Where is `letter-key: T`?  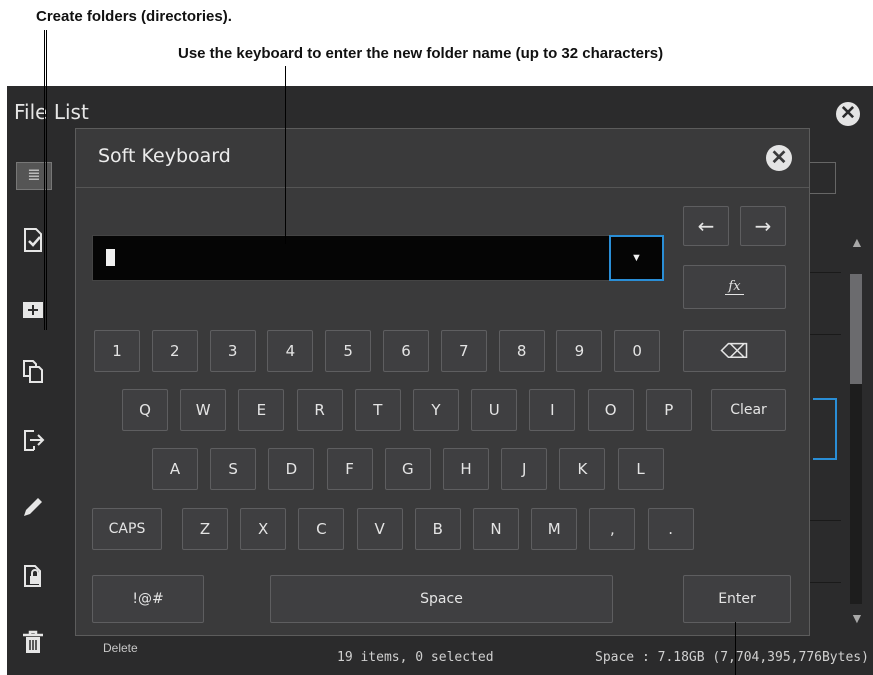 letter-key: T is located at coordinates (377, 410).